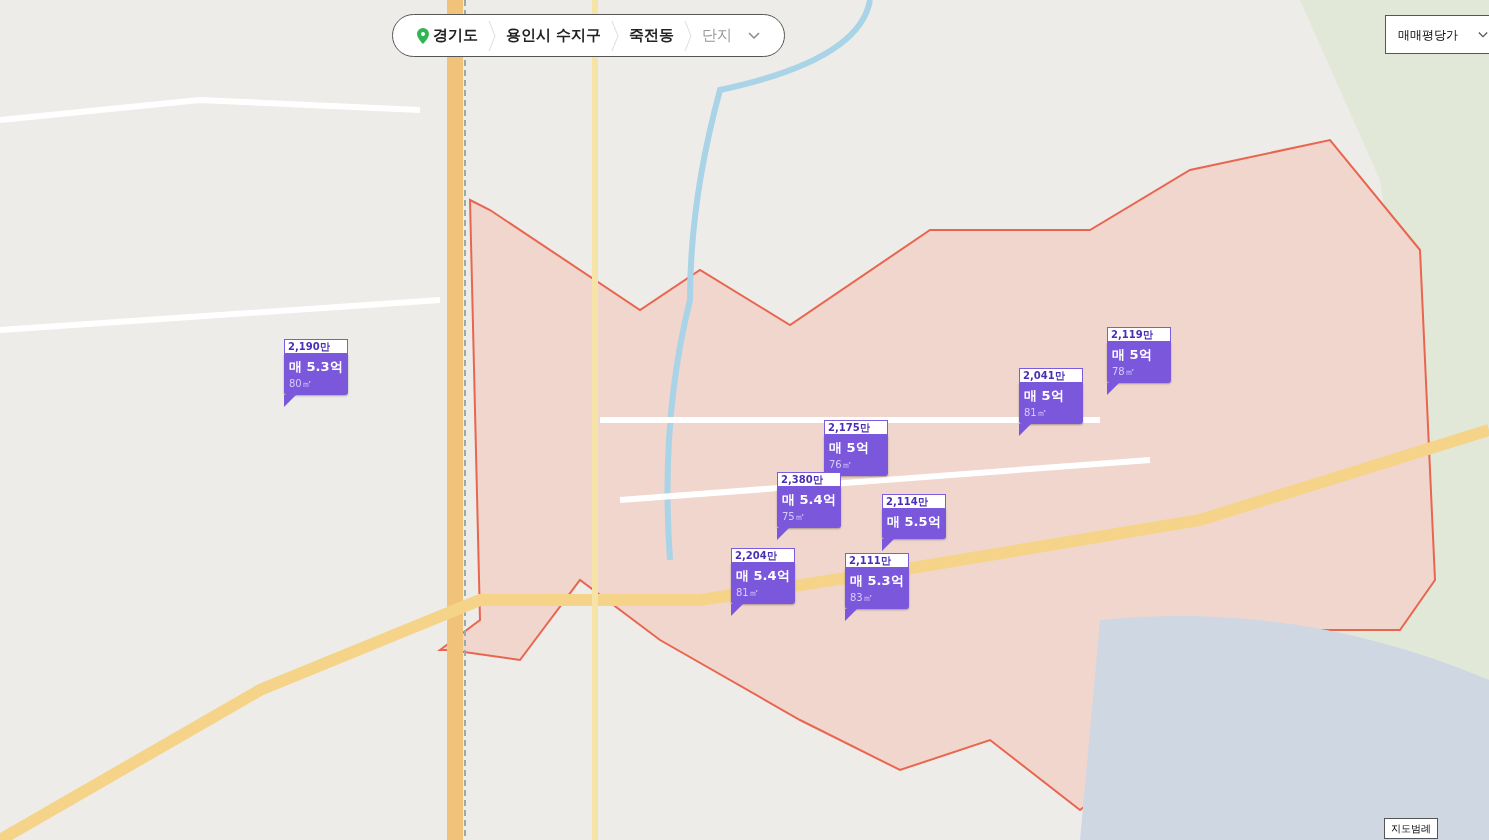 This screenshot has width=1489, height=840. Describe the element at coordinates (914, 501) in the screenshot. I see `price-per-pyeong: 2,114만` at that location.